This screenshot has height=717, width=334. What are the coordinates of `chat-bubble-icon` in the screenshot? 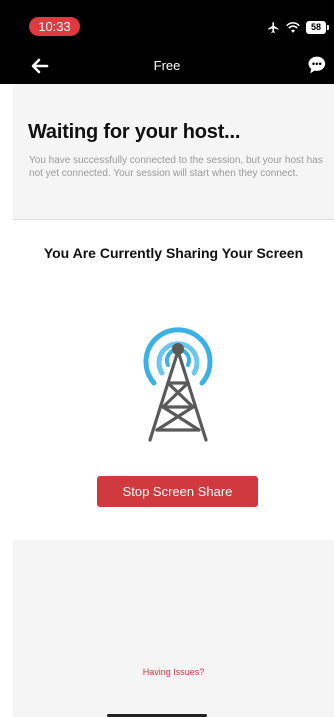 It's located at (317, 65).